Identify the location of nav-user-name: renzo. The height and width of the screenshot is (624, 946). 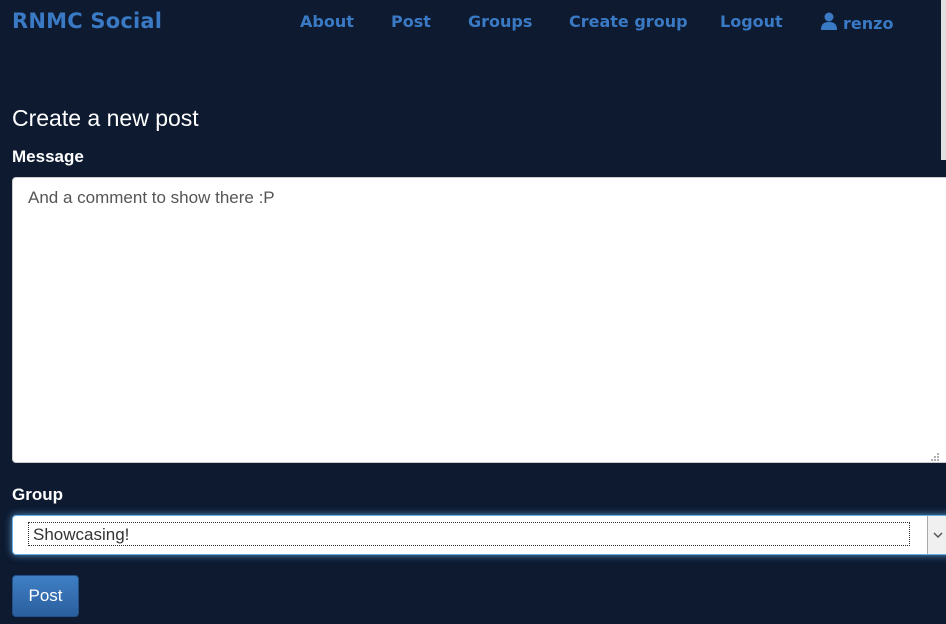
(868, 23).